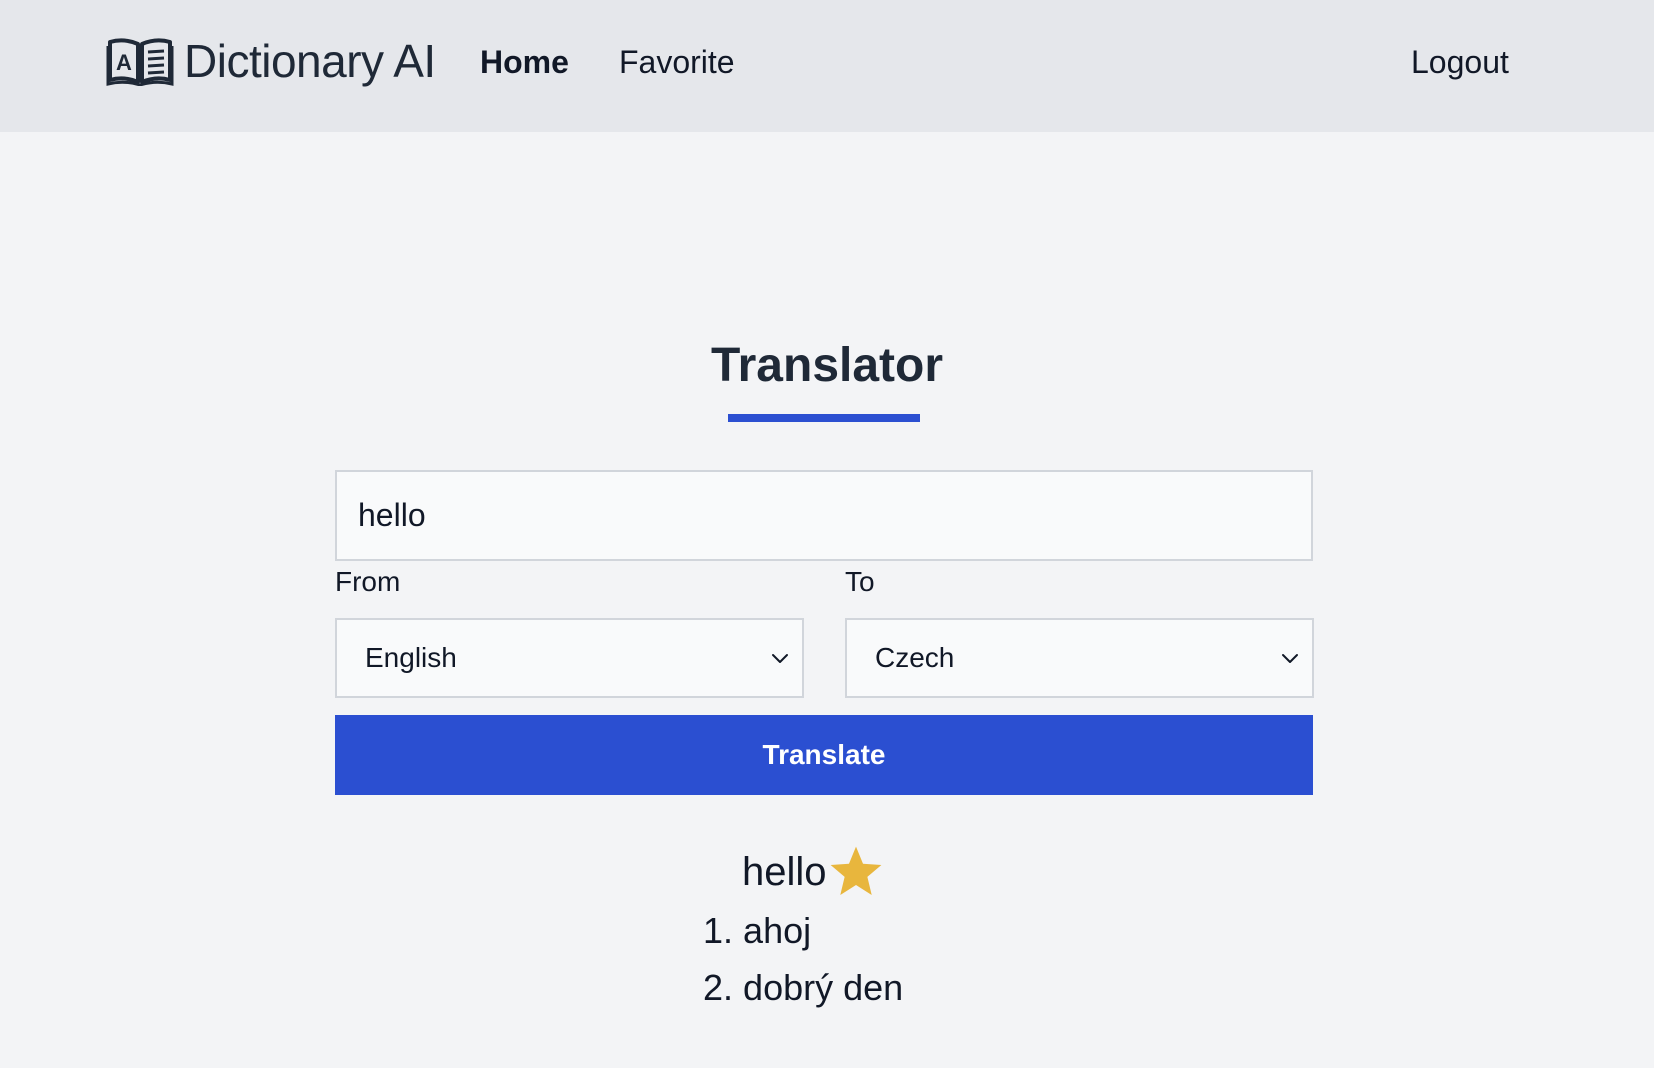  I want to click on word-input, so click(824, 515).